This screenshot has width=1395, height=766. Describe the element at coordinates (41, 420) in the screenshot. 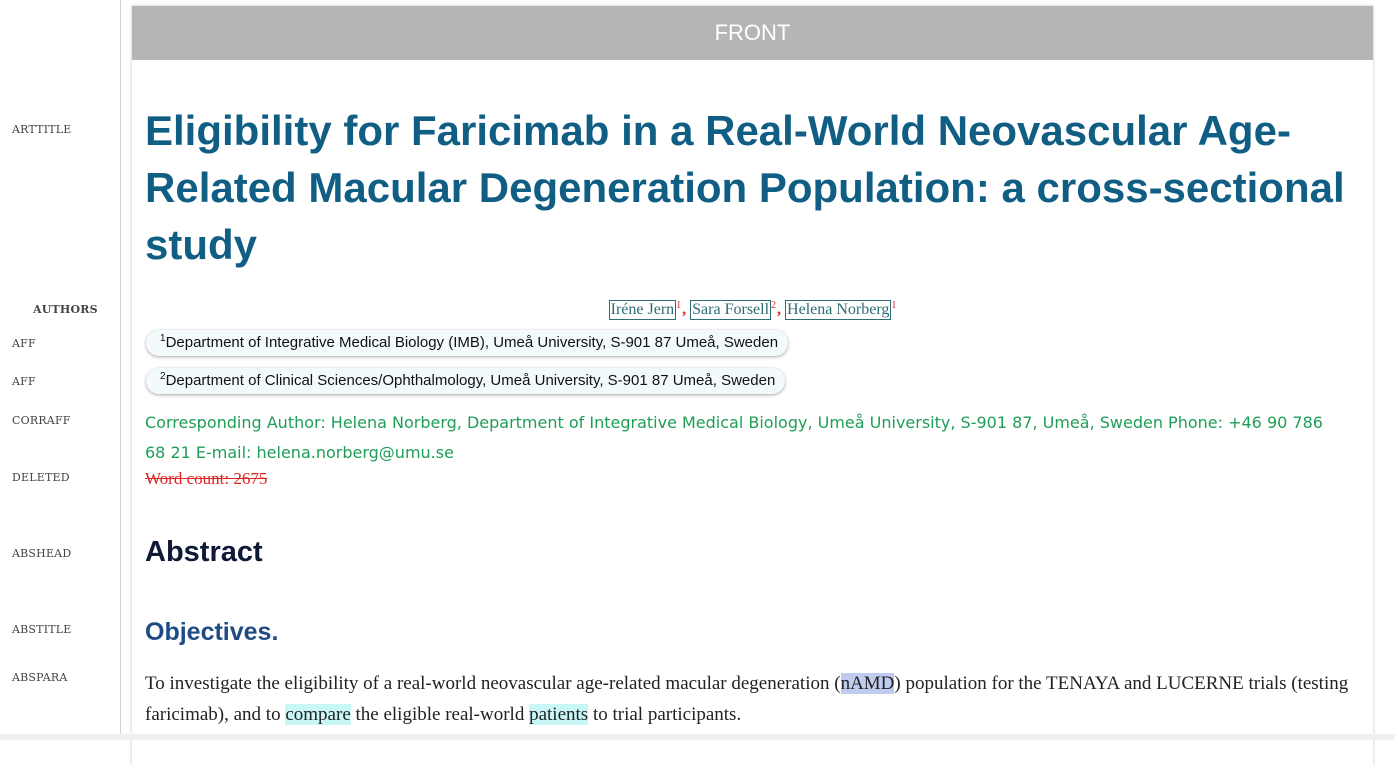

I see `tag-corraff: CORRAFF` at that location.